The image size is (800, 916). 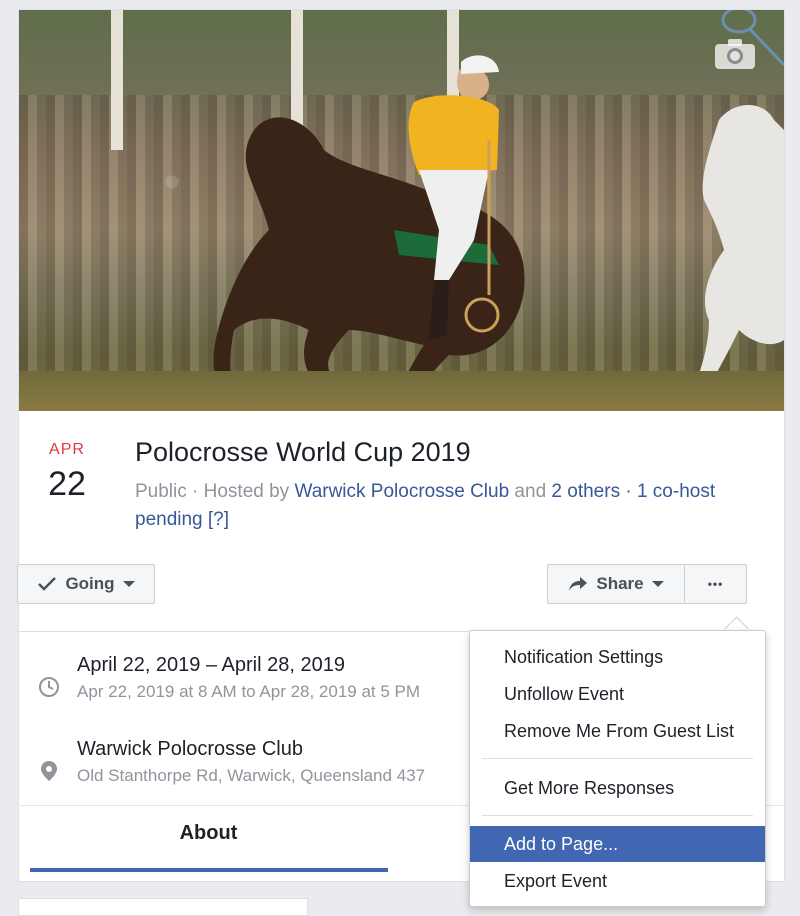 I want to click on others-link: 2 others, so click(x=585, y=491).